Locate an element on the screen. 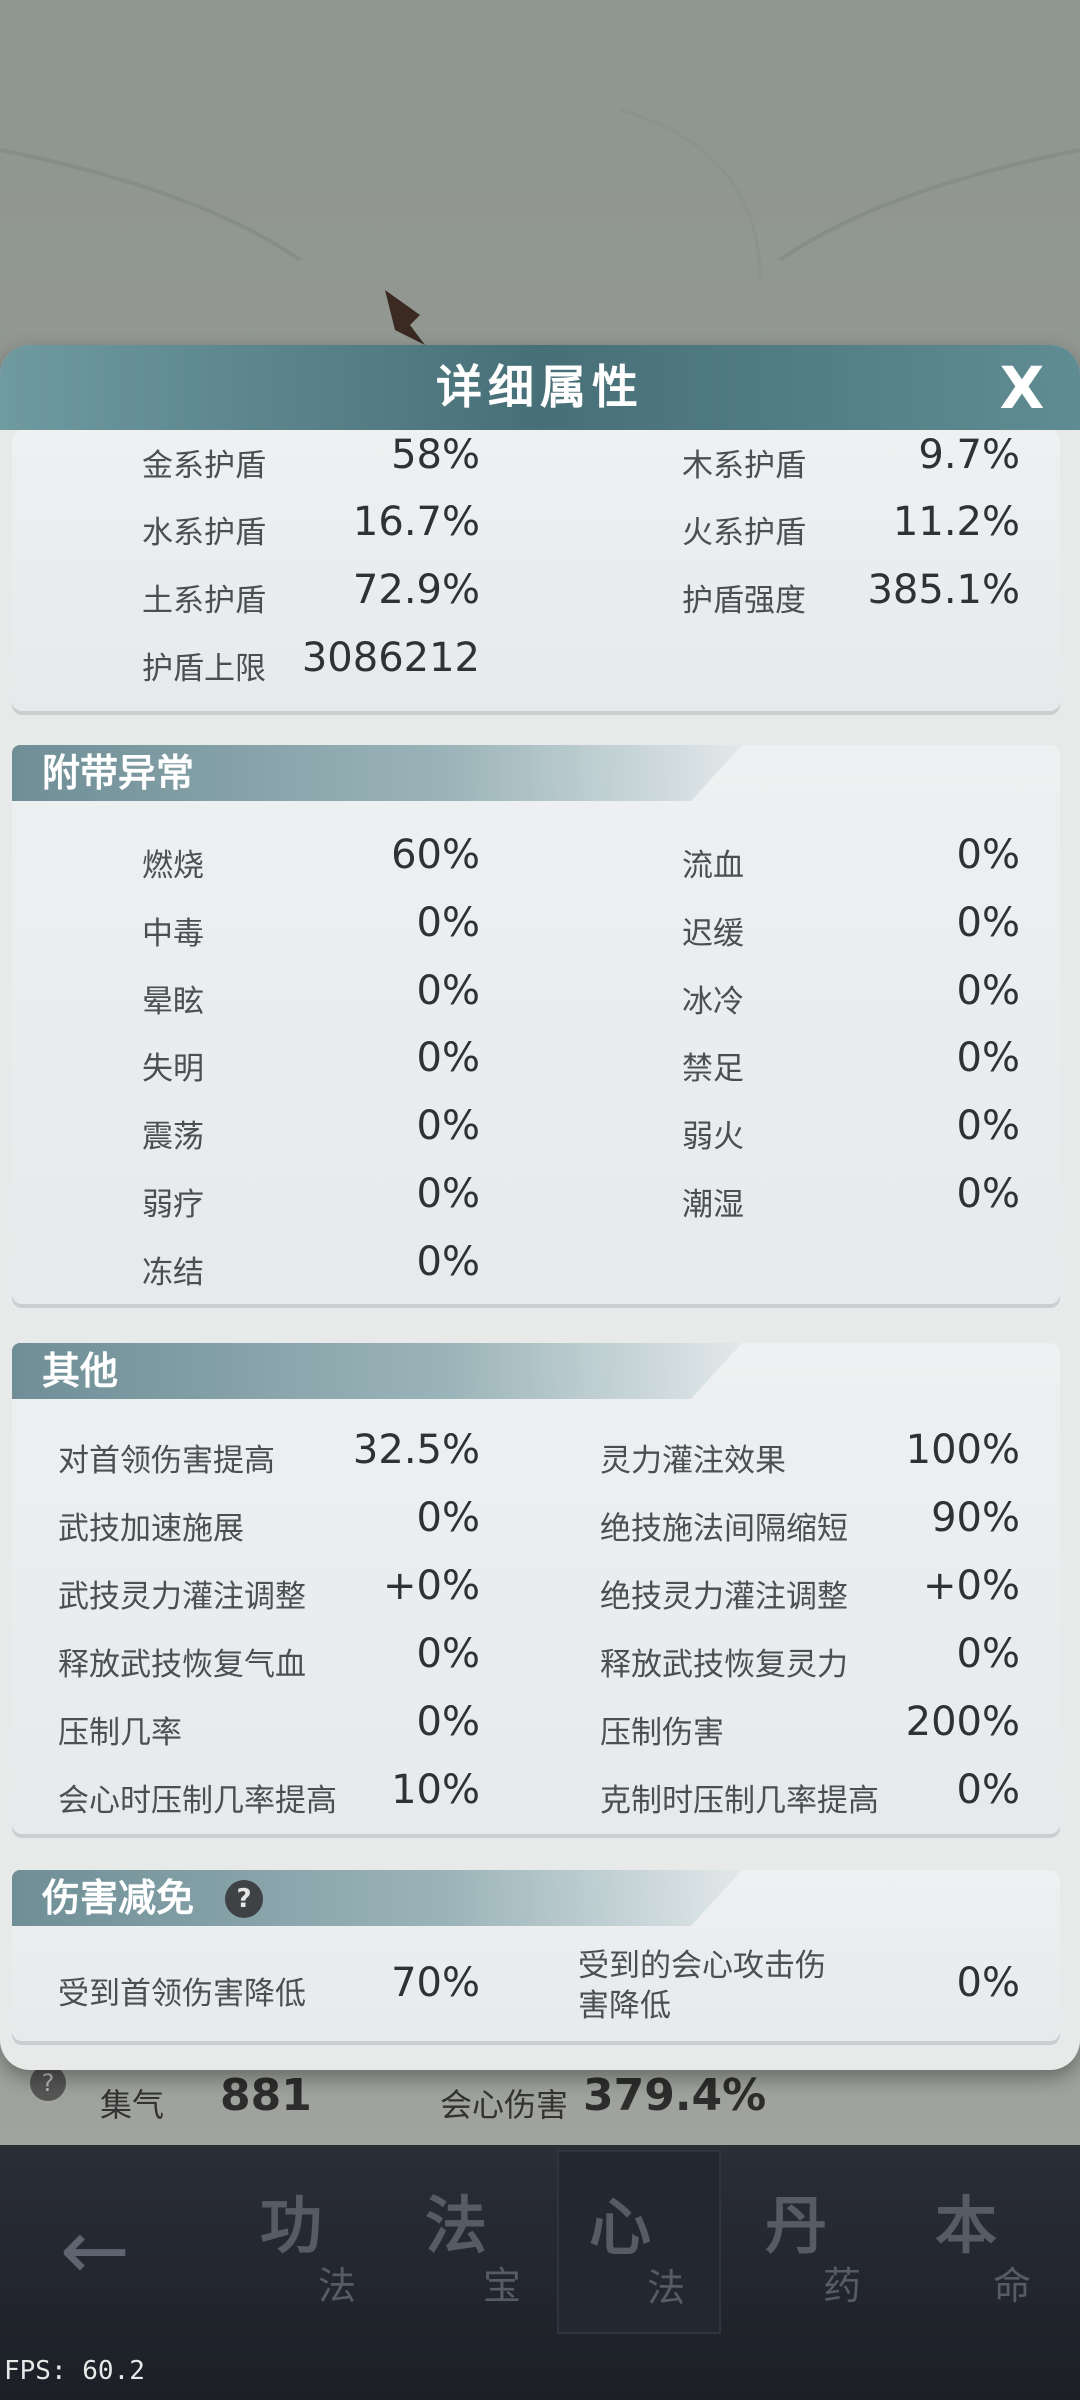 The width and height of the screenshot is (1080, 2400). other-value: 90% is located at coordinates (975, 1518).